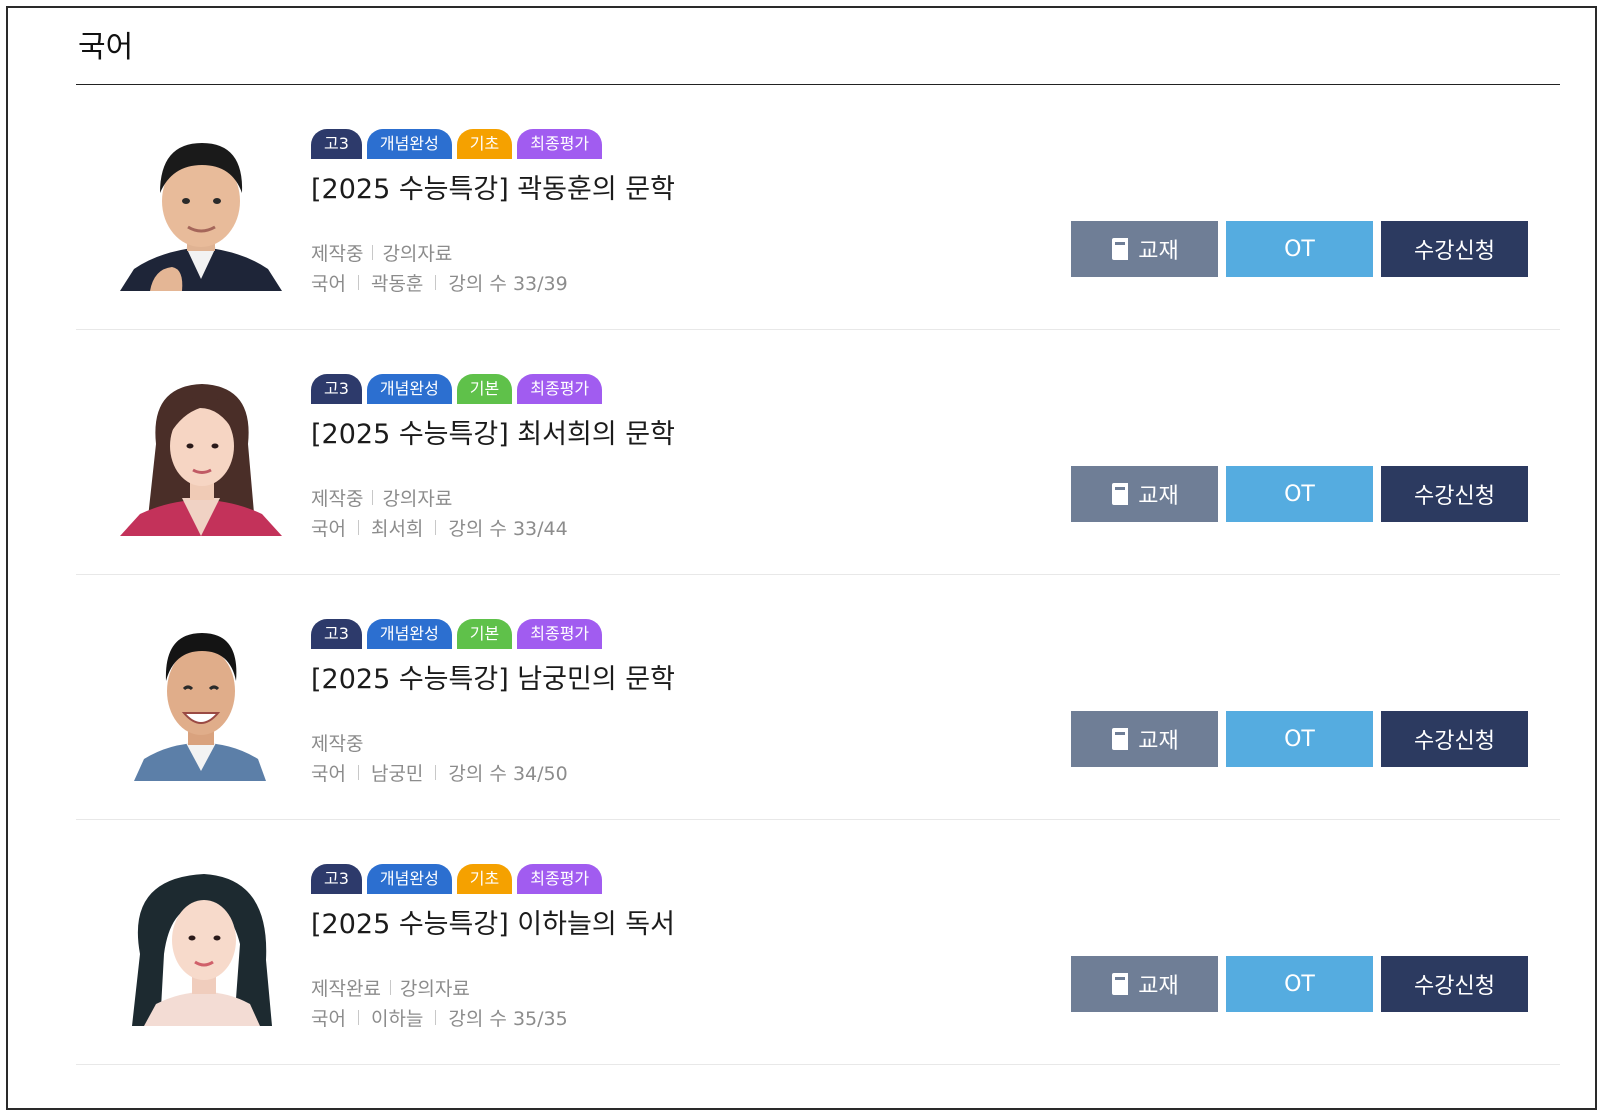 The width and height of the screenshot is (1607, 1118). What do you see at coordinates (397, 529) in the screenshot?
I see `teacher-name: 최서희` at bounding box center [397, 529].